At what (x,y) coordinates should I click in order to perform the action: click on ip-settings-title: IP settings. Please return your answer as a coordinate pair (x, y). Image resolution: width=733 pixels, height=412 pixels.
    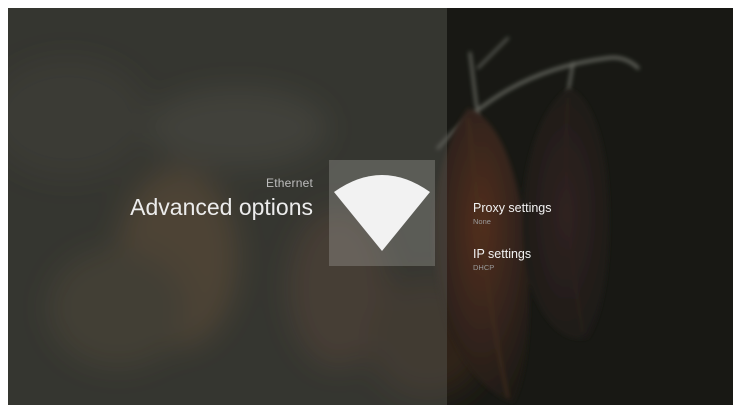
    Looking at the image, I should click on (502, 254).